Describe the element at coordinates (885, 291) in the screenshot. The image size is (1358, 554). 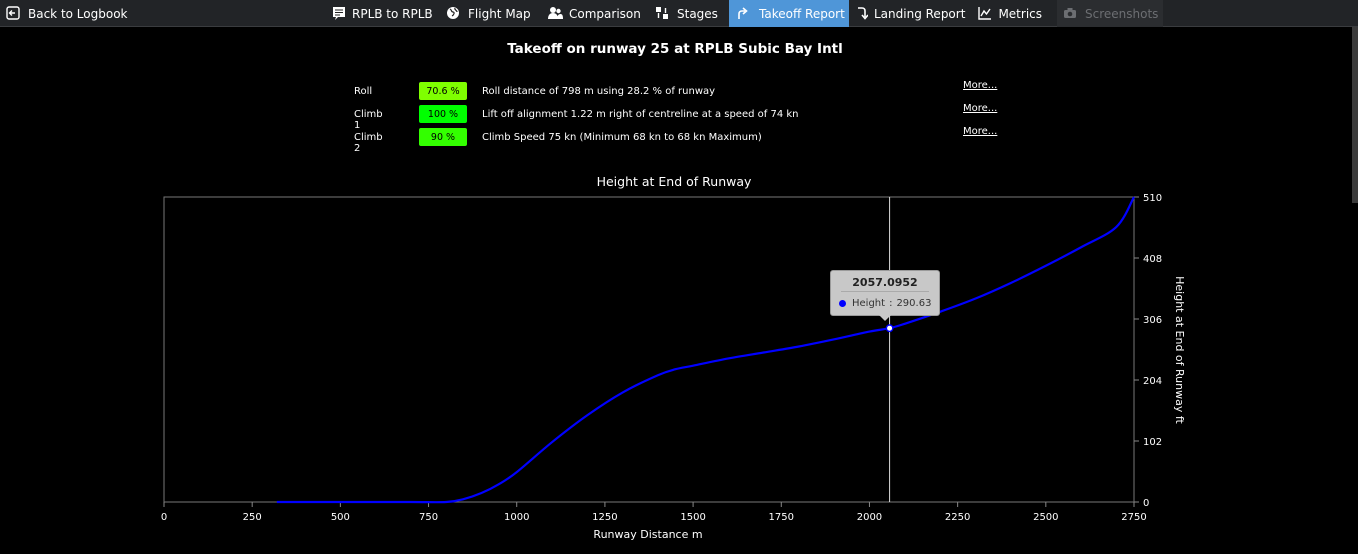
I see `tooltip-divider` at that location.